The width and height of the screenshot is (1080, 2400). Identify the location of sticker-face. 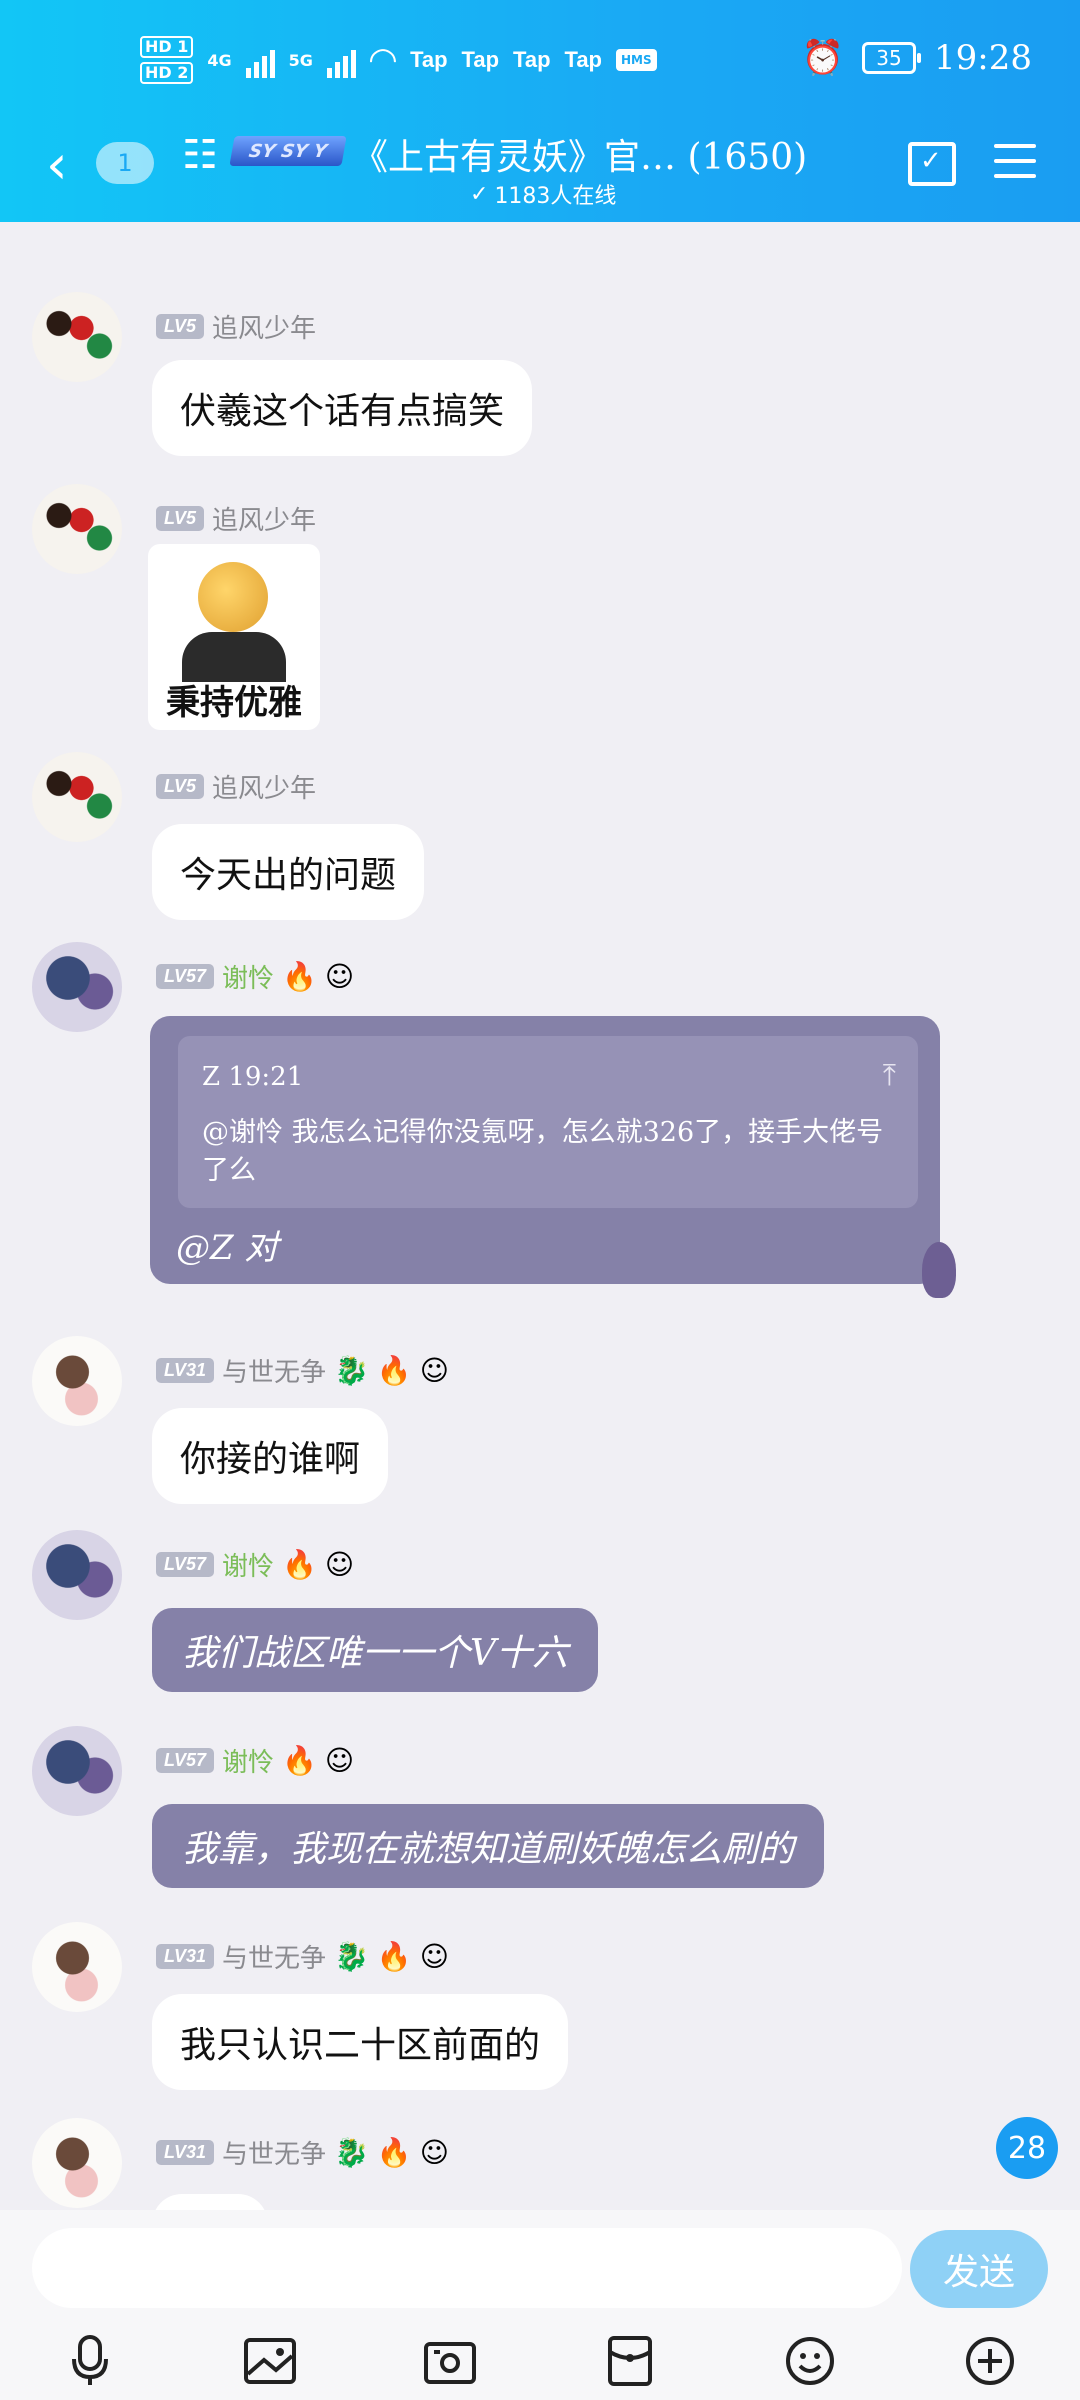
(233, 597).